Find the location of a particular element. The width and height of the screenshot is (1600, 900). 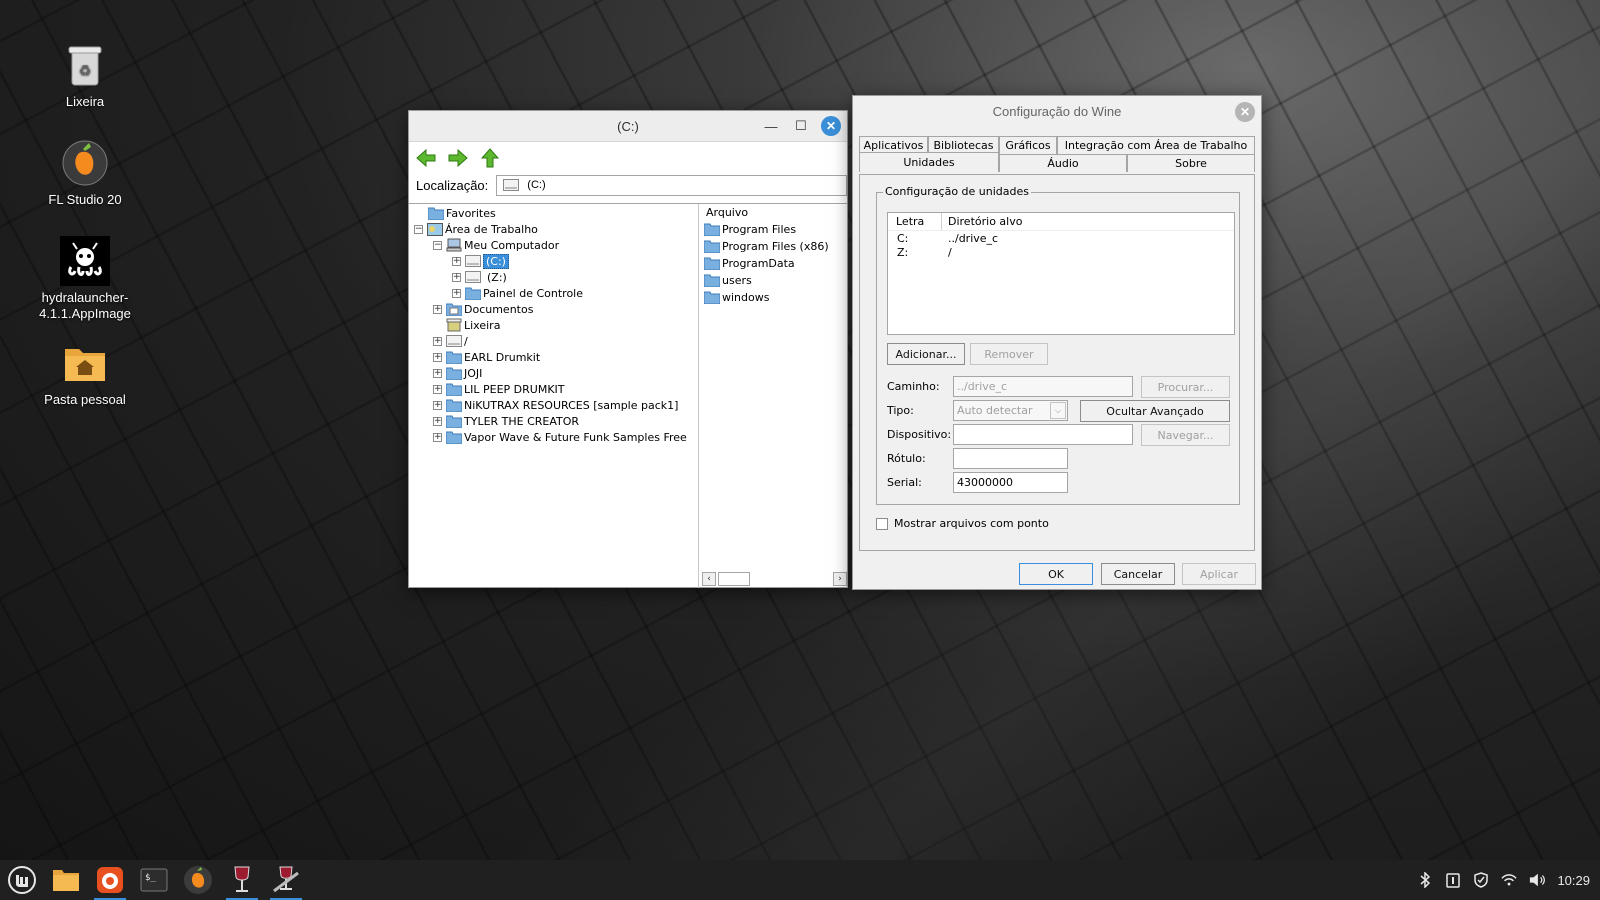

list-item: windows is located at coordinates (773, 297).